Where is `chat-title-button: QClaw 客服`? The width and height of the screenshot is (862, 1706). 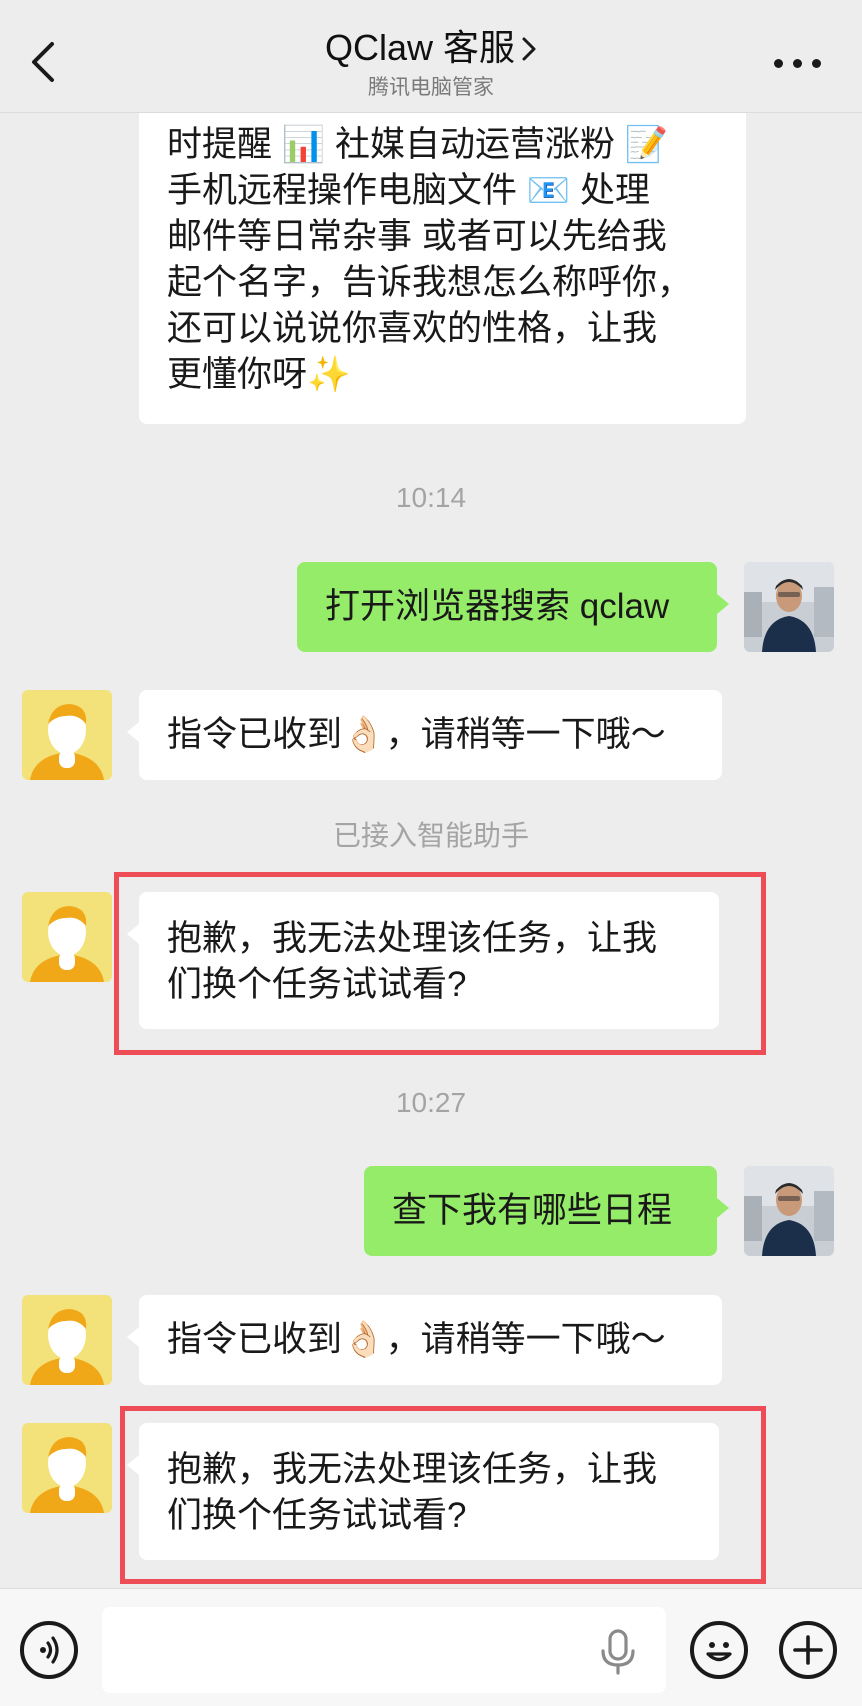 chat-title-button: QClaw 客服 is located at coordinates (431, 49).